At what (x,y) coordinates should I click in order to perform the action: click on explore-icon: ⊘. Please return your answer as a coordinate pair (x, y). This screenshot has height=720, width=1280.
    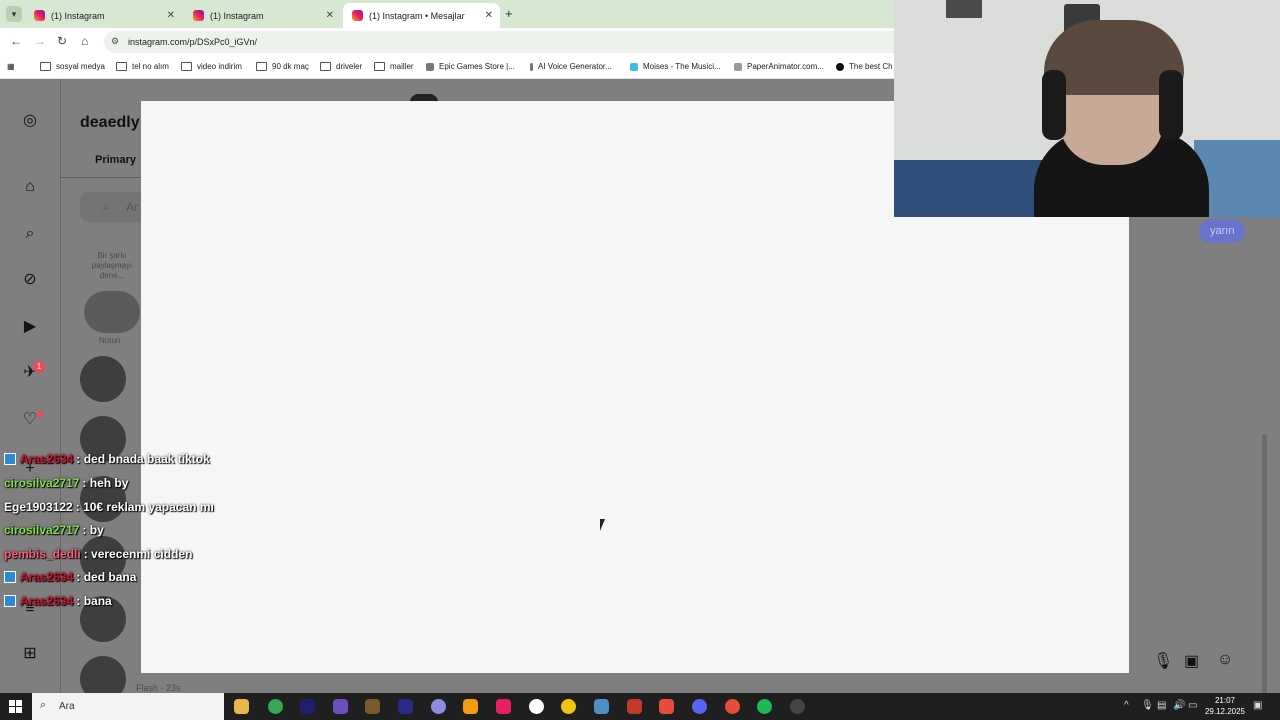
    Looking at the image, I should click on (30, 280).